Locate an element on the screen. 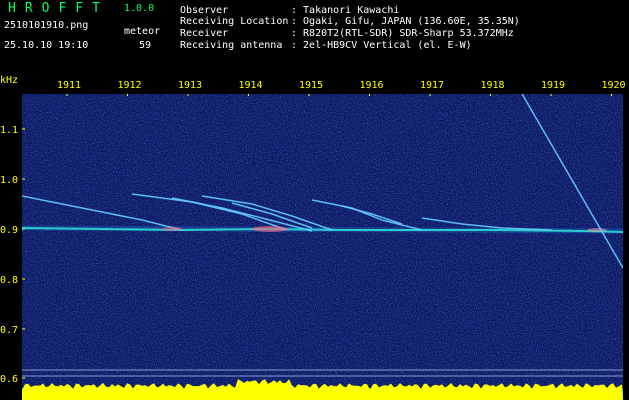 The height and width of the screenshot is (400, 629). info-key-antenna: Receiving antenna is located at coordinates (231, 45).